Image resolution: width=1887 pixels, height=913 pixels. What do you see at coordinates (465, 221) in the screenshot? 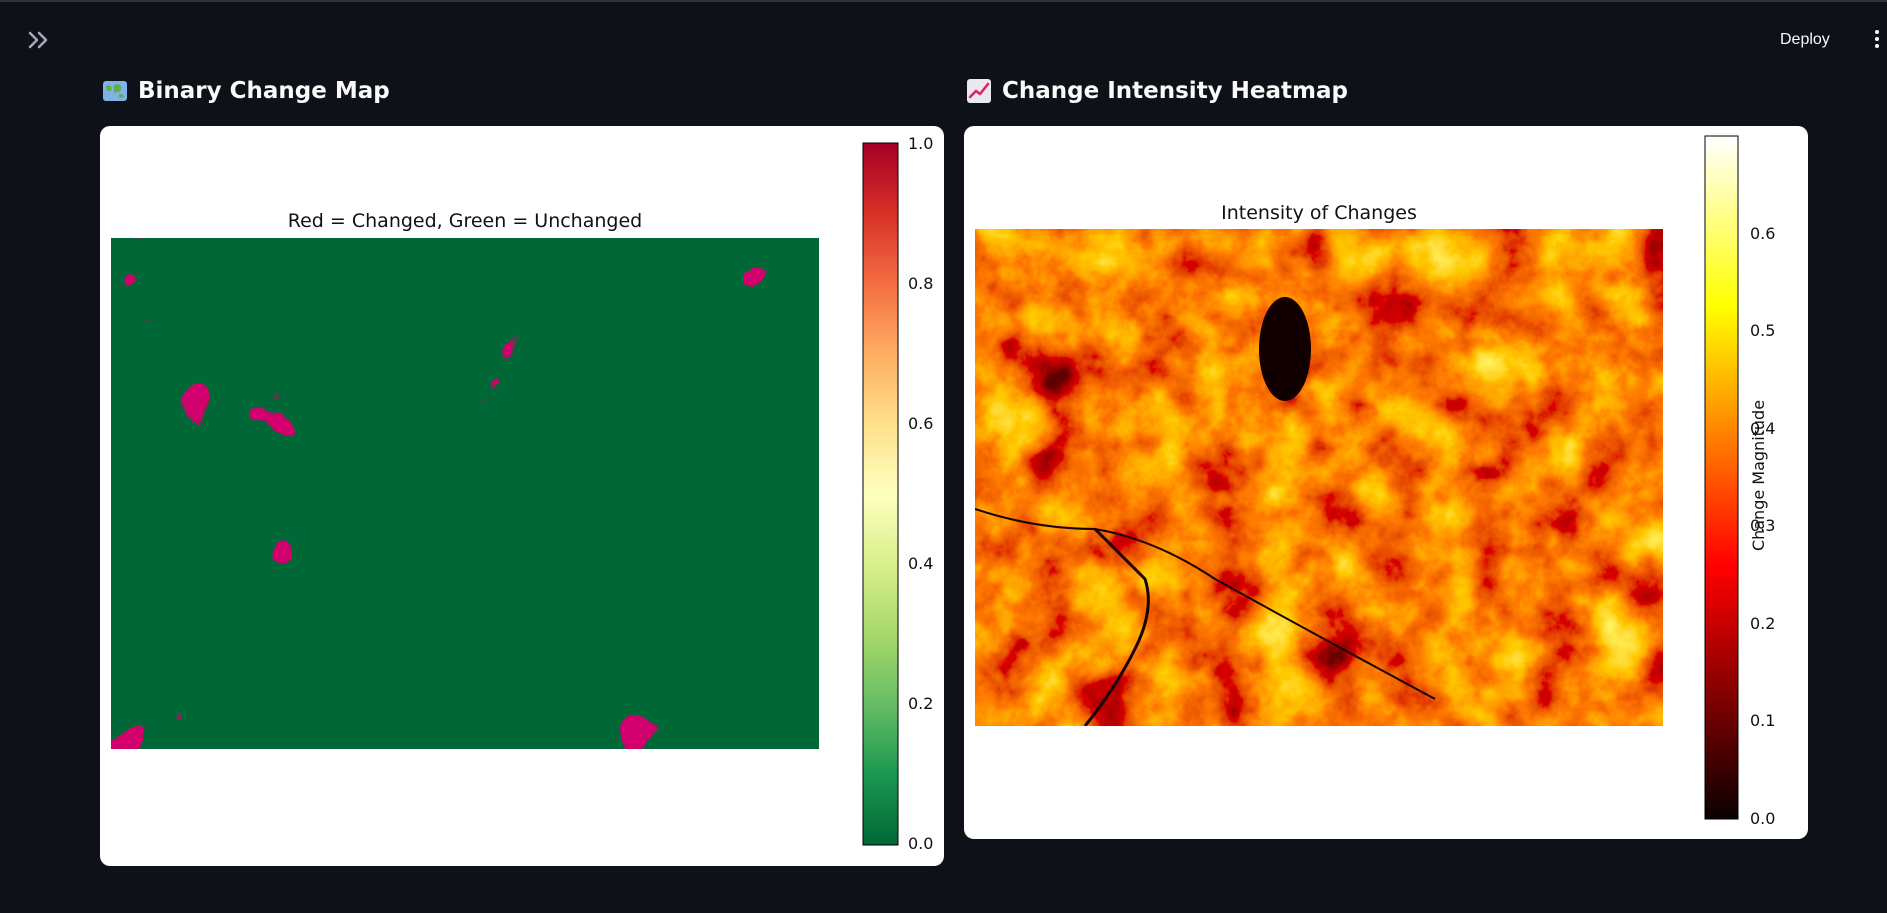
I see `binary-map-title: Red = Changed, Green = Unchanged` at bounding box center [465, 221].